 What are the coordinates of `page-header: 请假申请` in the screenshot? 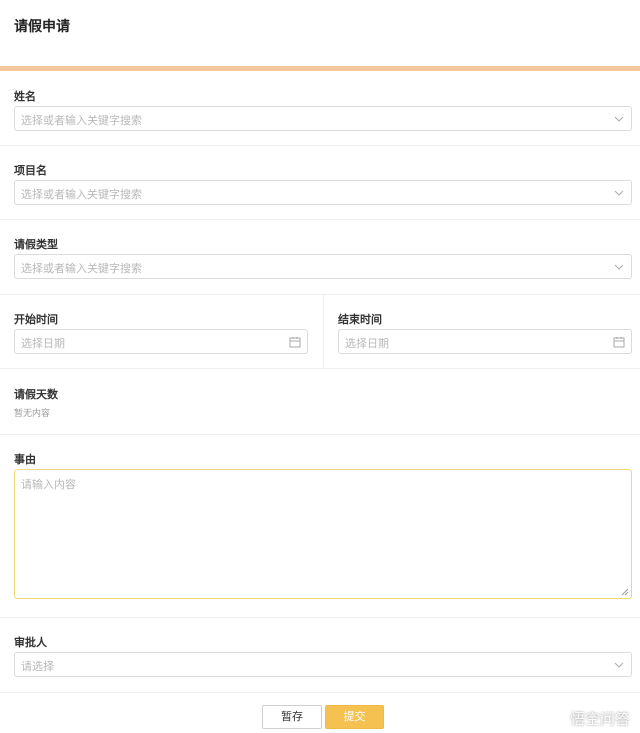 It's located at (320, 33).